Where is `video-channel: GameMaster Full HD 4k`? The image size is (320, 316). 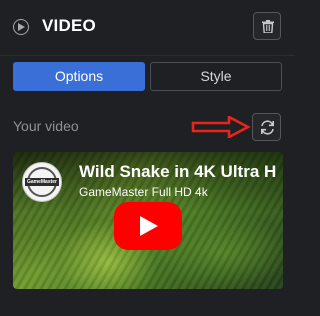
video-channel: GameMaster Full HD 4k is located at coordinates (143, 192).